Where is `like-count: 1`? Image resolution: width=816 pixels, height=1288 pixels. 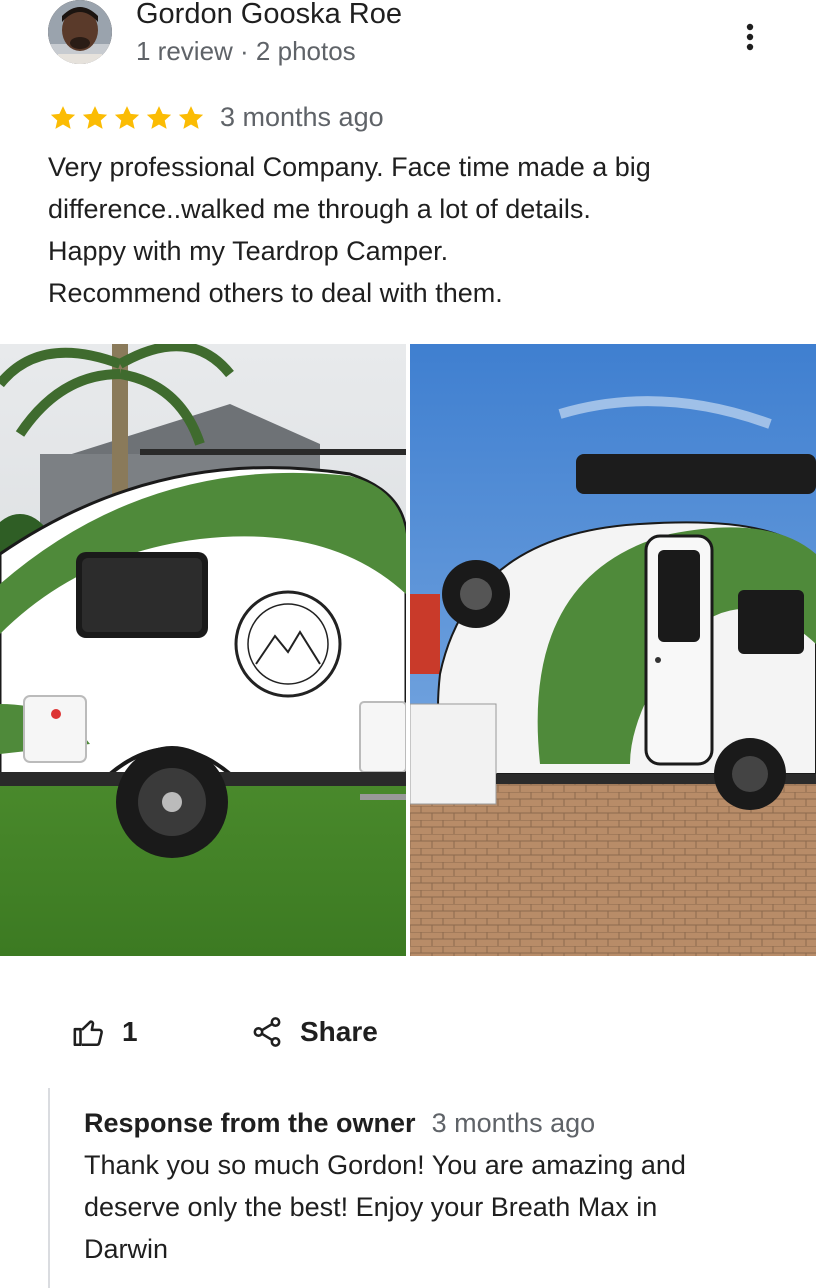 like-count: 1 is located at coordinates (130, 1031).